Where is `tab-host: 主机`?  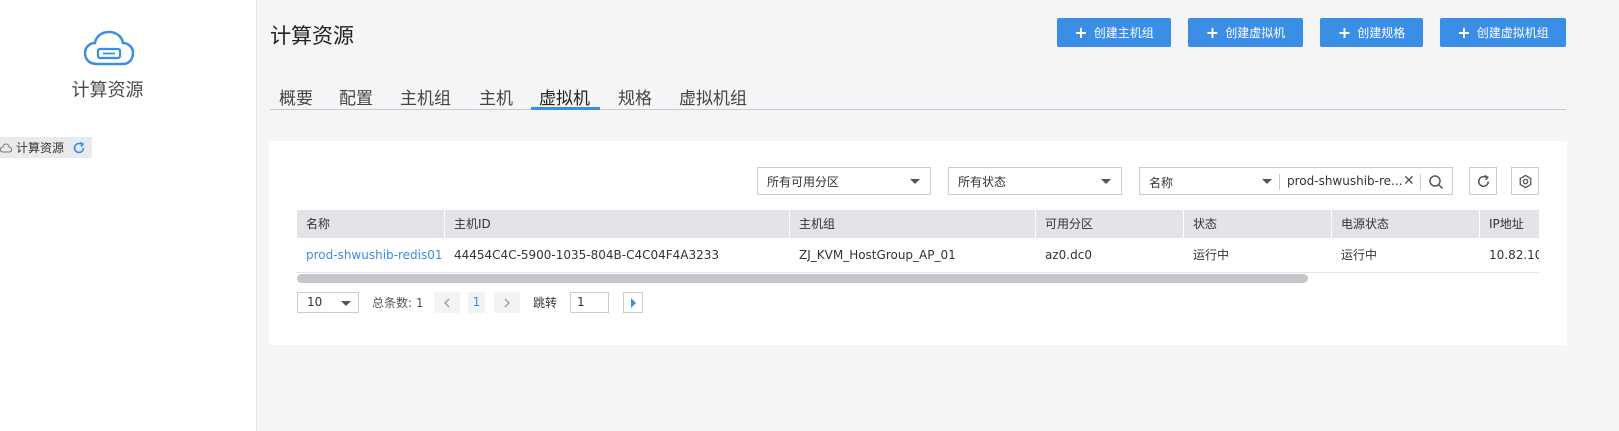 tab-host: 主机 is located at coordinates (496, 96).